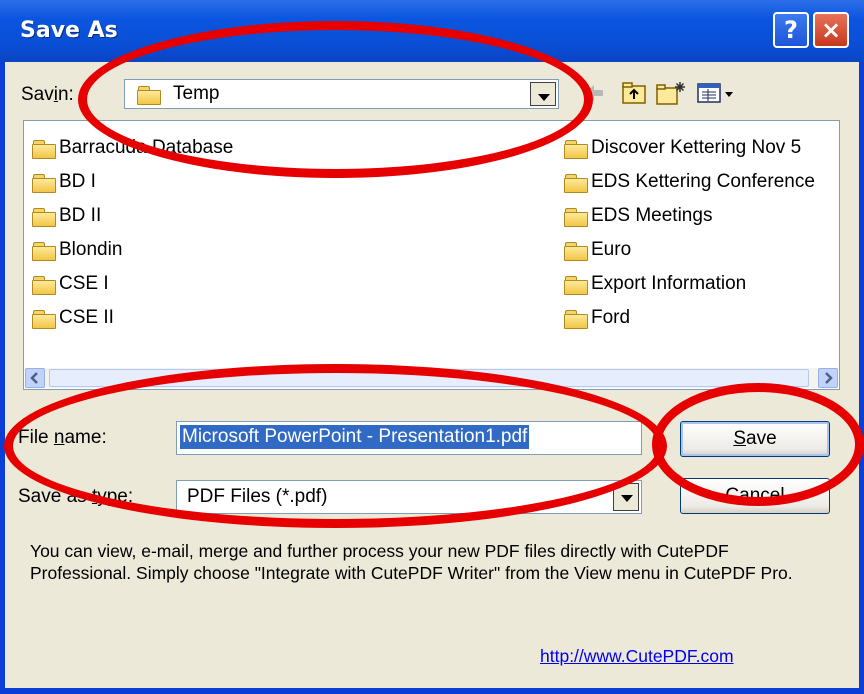  Describe the element at coordinates (671, 93) in the screenshot. I see `new-folder-icon` at that location.